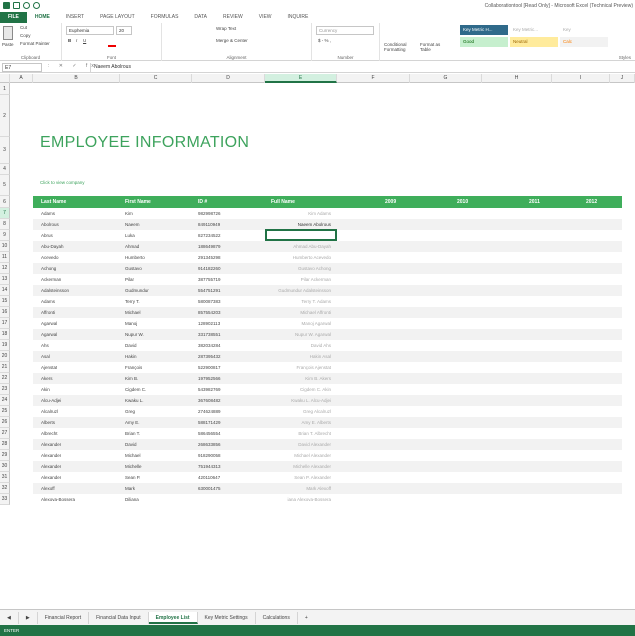 The image size is (635, 636). I want to click on cell-id: 420110647, so click(209, 477).